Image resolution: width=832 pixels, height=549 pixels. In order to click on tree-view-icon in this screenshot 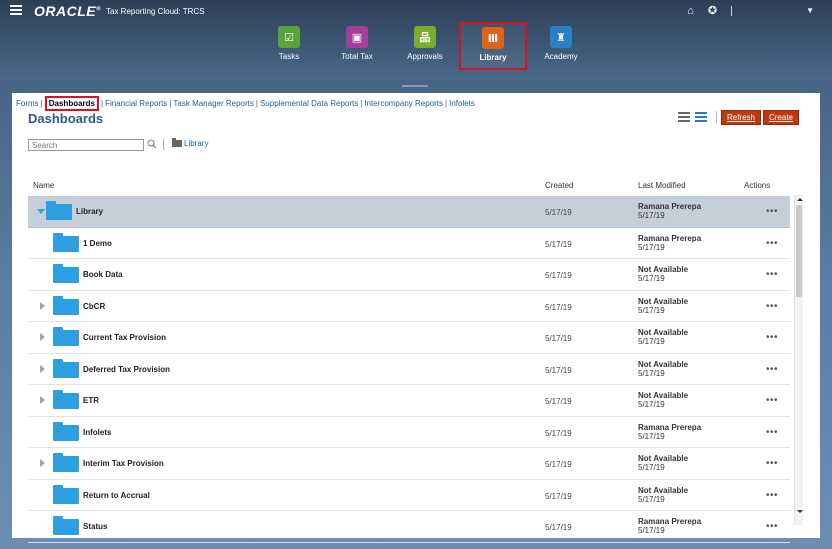, I will do `click(701, 117)`.